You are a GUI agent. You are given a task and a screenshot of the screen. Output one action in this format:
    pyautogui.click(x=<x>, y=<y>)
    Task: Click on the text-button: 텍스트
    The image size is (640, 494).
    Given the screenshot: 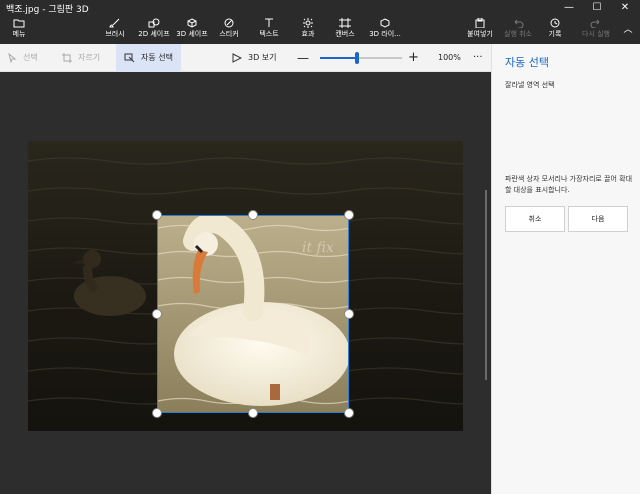 What is the action you would take?
    pyautogui.click(x=269, y=30)
    